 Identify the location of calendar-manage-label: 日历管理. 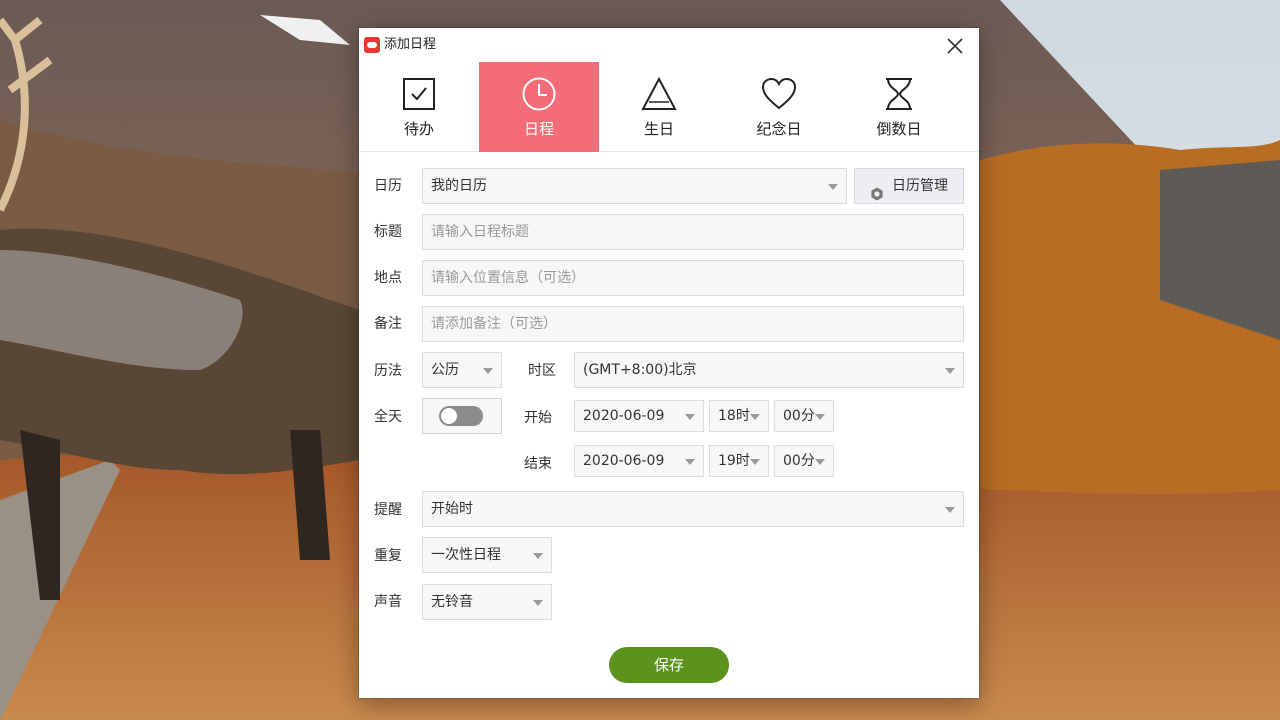
(920, 186).